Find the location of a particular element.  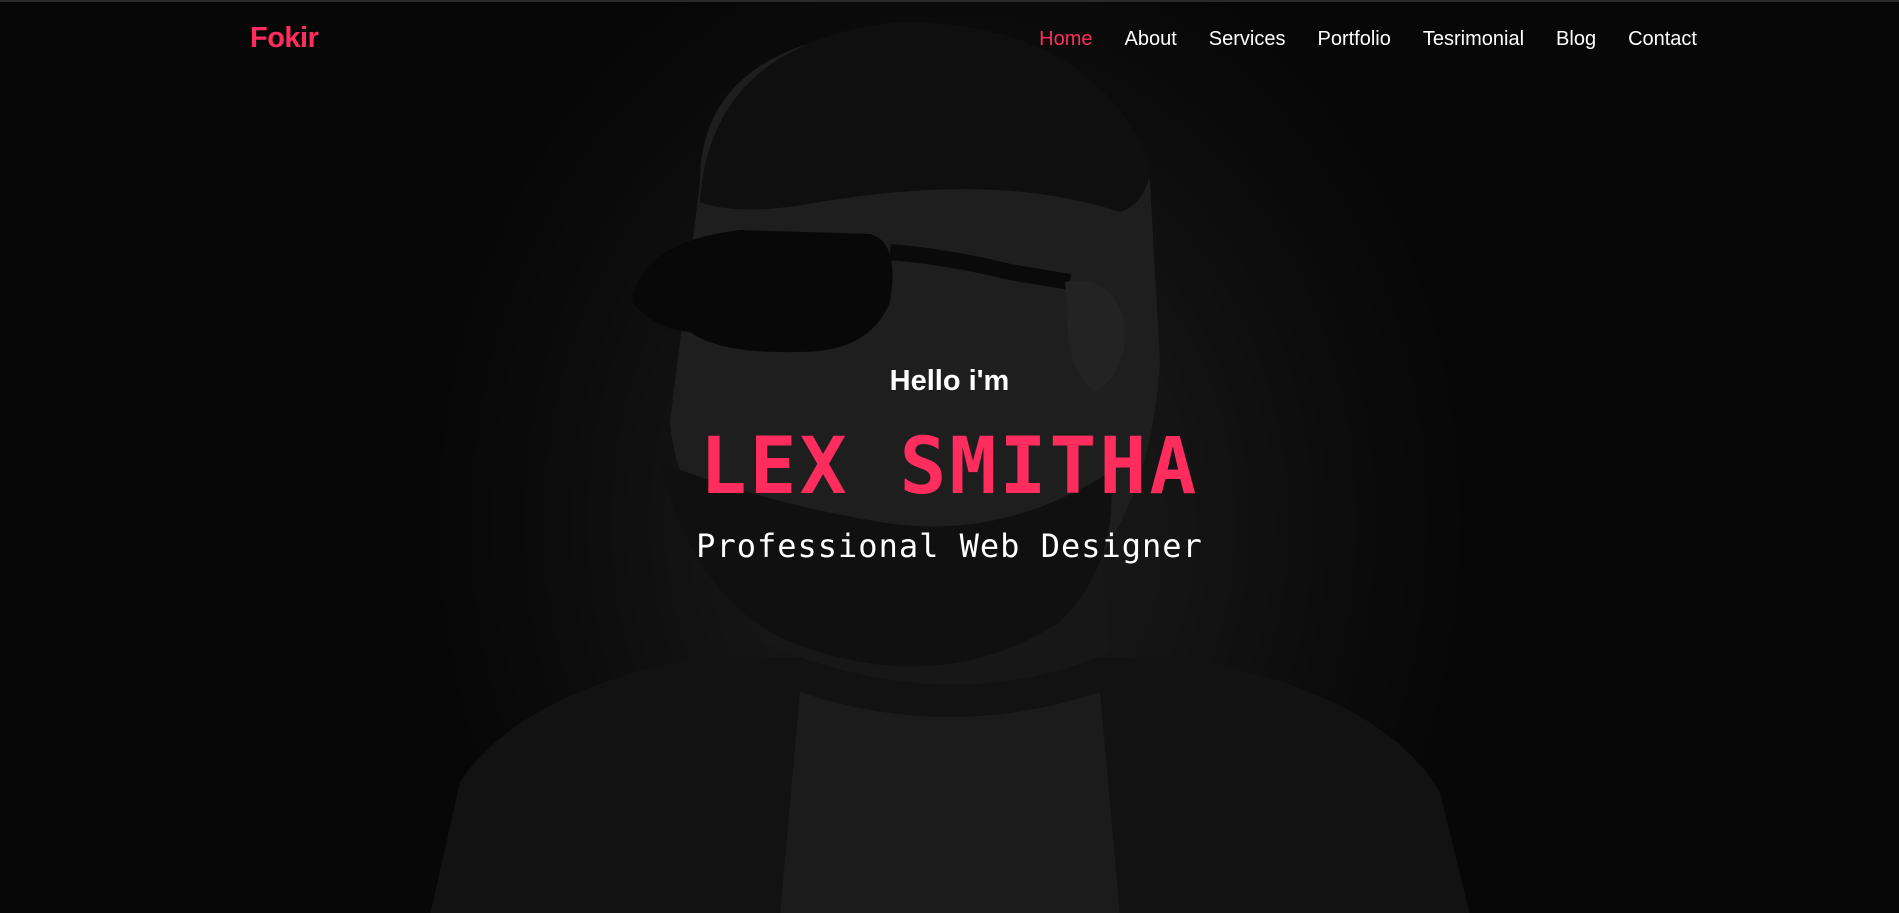

nav-item-portfolio: Portfolio is located at coordinates (1354, 39).